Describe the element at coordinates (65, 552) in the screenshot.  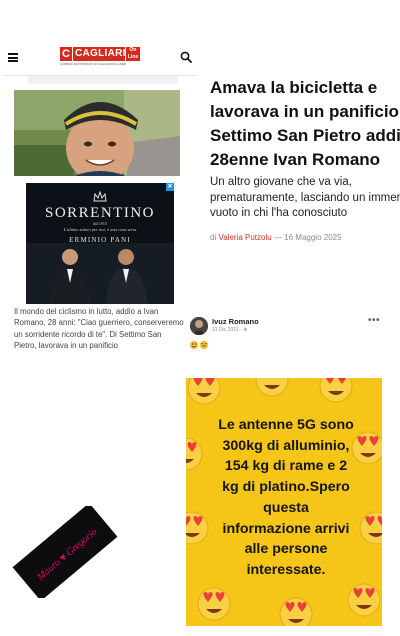
I see `watermark-stamp: Mauro ♥ Gregorio` at that location.